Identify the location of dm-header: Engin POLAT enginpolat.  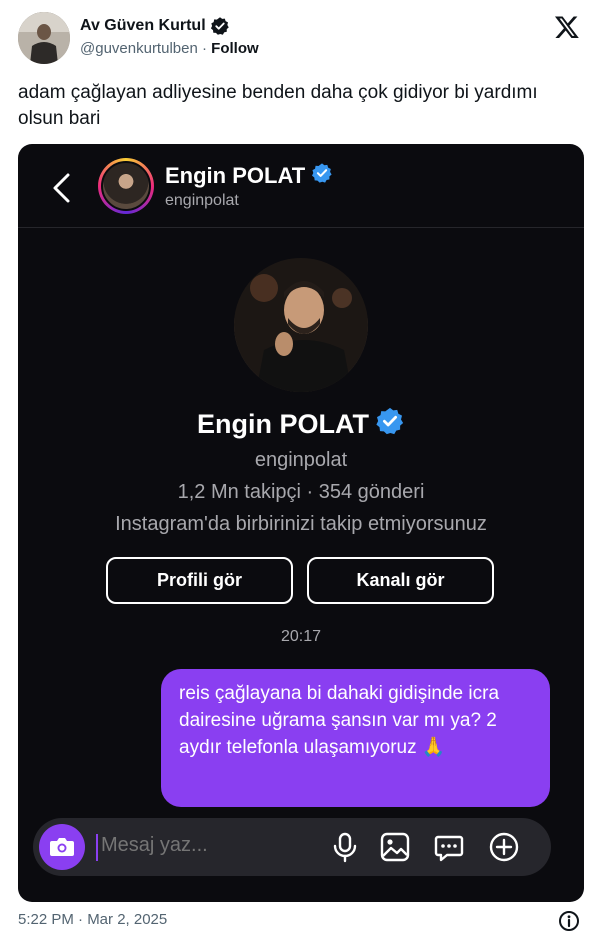
(301, 186).